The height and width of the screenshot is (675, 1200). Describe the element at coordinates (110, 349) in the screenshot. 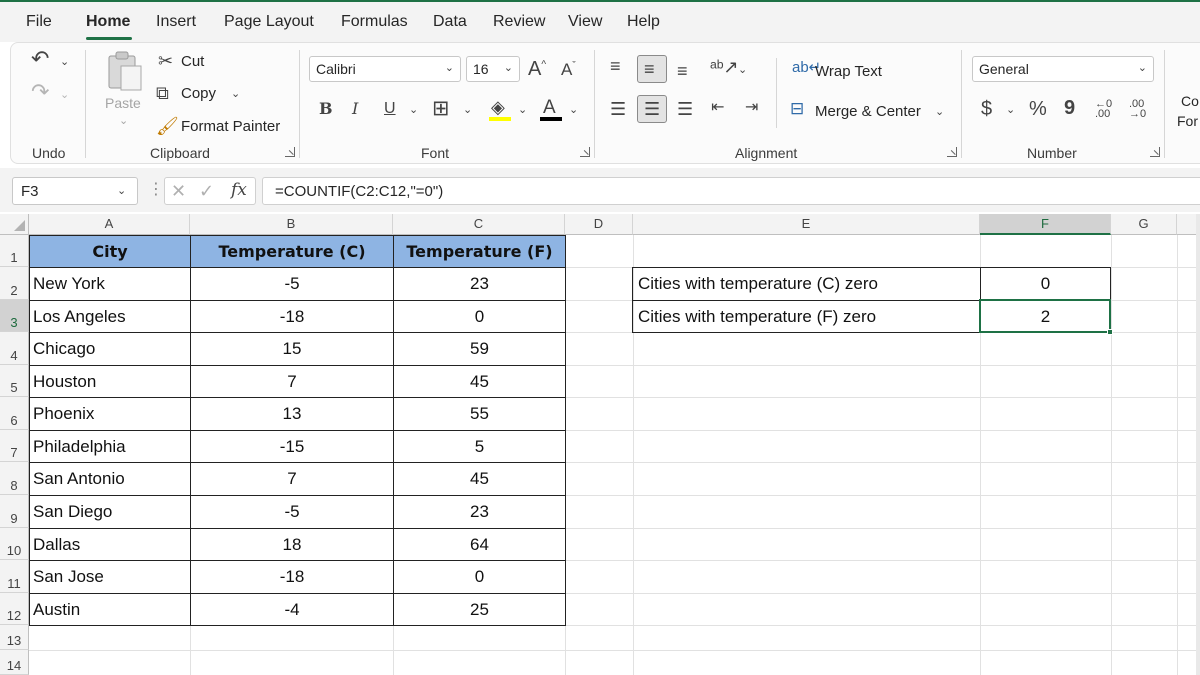

I see `table-cell-city: Chicago` at that location.